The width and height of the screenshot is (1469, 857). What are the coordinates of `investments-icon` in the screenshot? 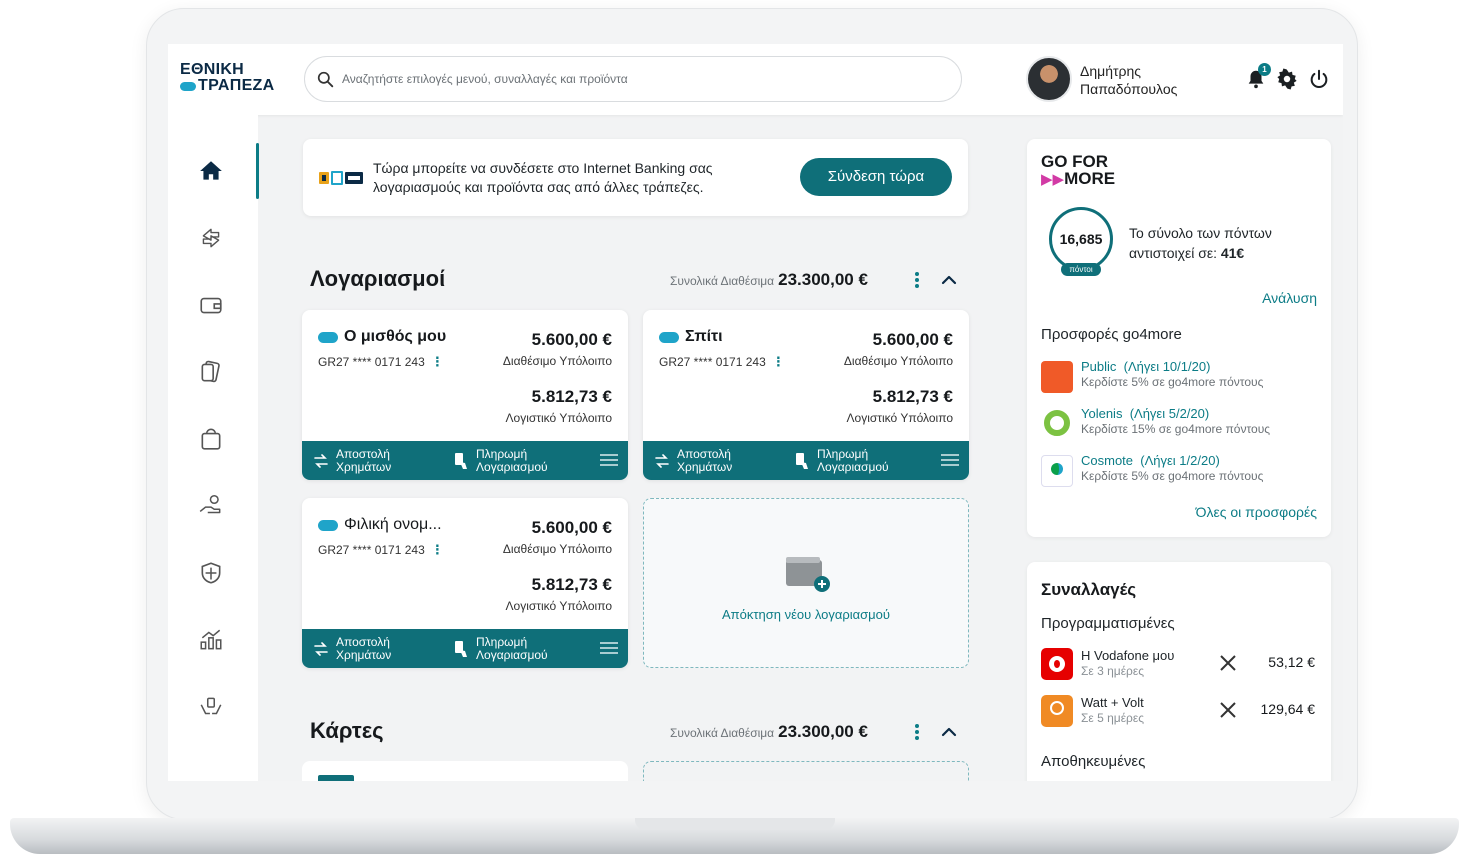 It's located at (211, 640).